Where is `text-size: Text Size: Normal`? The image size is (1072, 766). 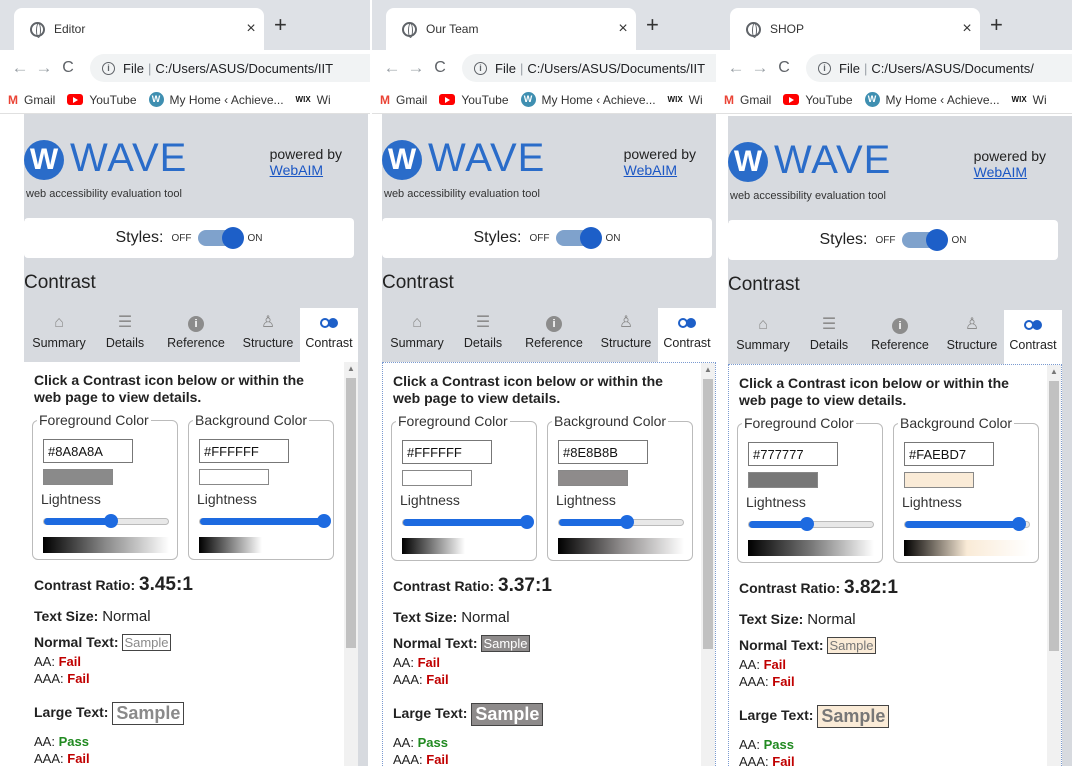 text-size: Text Size: Normal is located at coordinates (92, 616).